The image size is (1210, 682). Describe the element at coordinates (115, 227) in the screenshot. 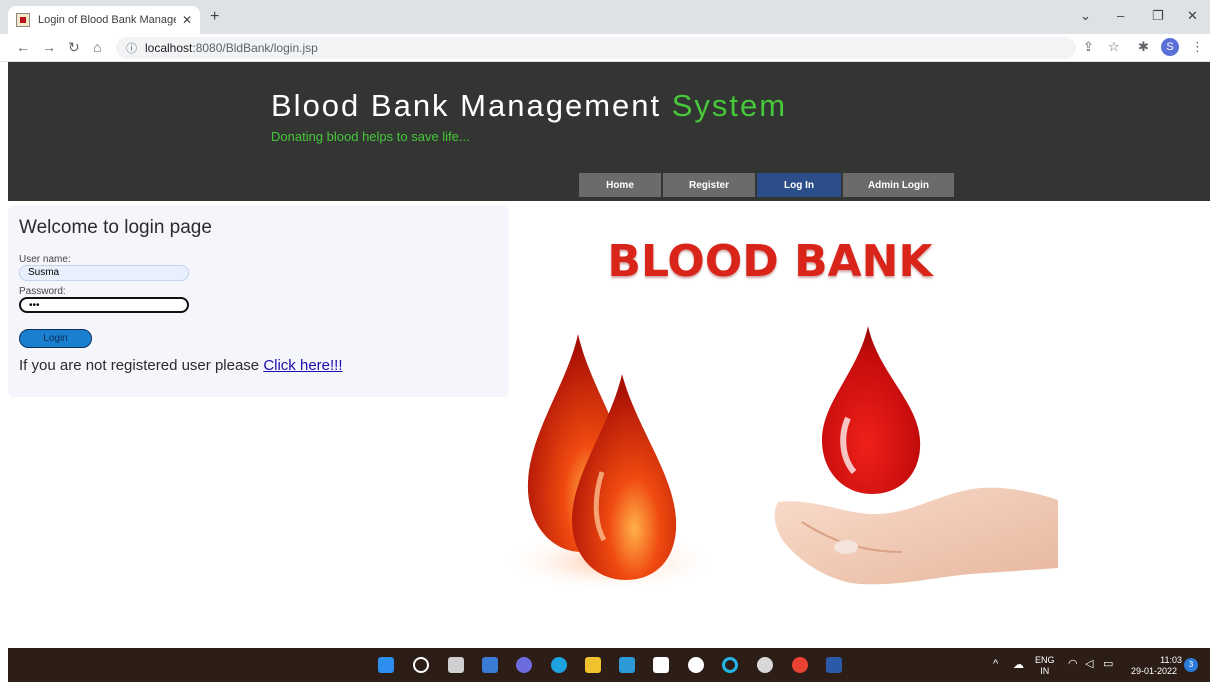

I see `login-heading: Welcome to login page` at that location.